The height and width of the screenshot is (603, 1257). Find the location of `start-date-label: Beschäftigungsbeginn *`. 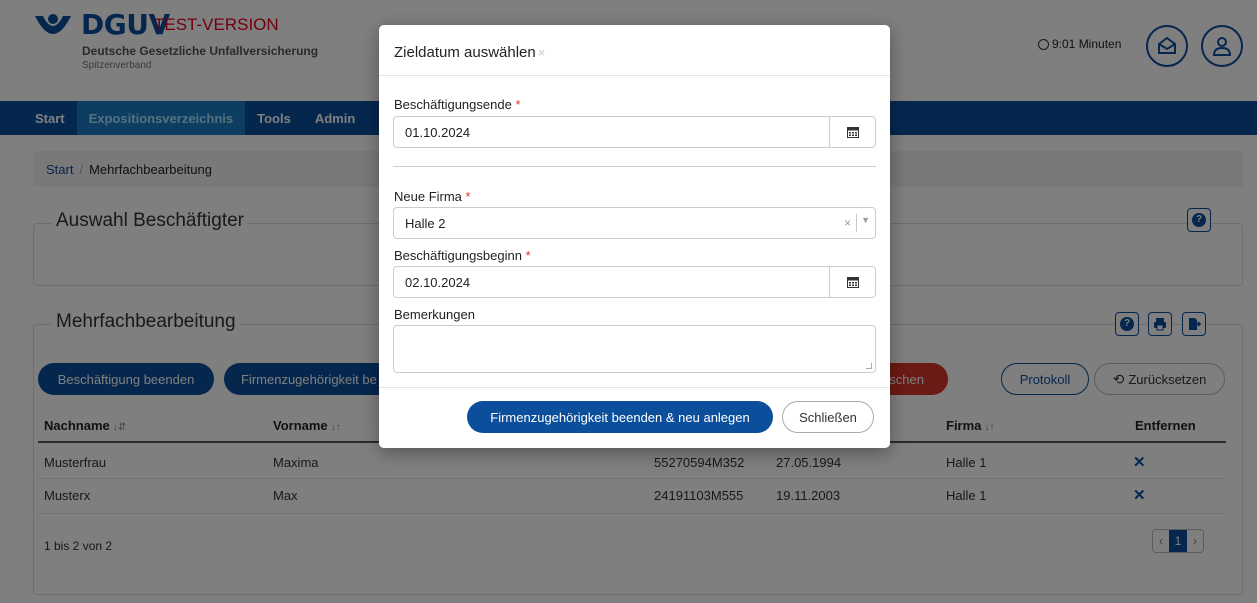

start-date-label: Beschäftigungsbeginn * is located at coordinates (462, 255).